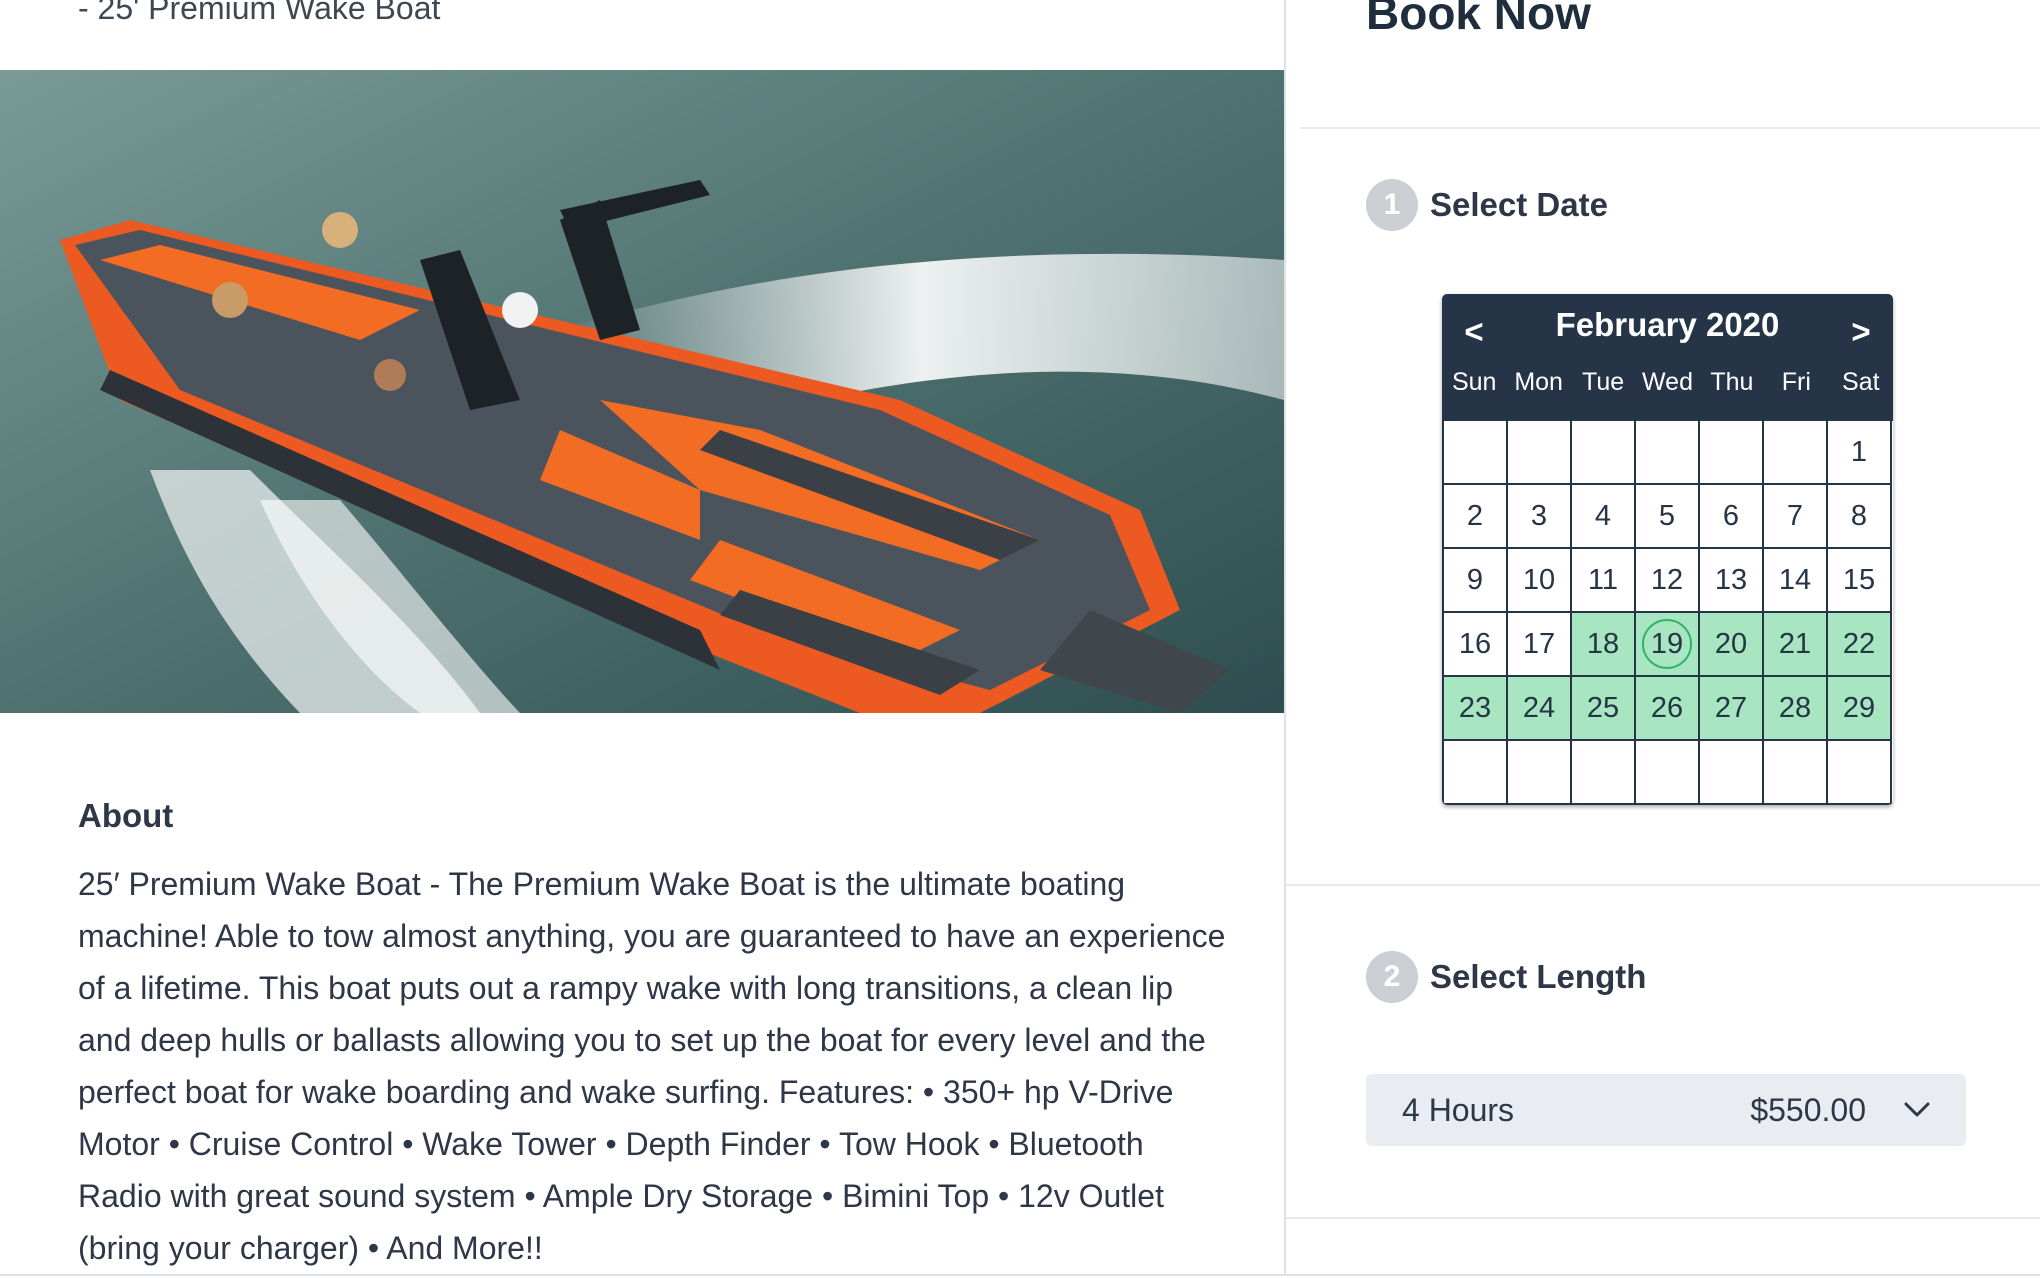 This screenshot has width=2040, height=1278. What do you see at coordinates (1540, 517) in the screenshot?
I see `calendar-day: 3` at bounding box center [1540, 517].